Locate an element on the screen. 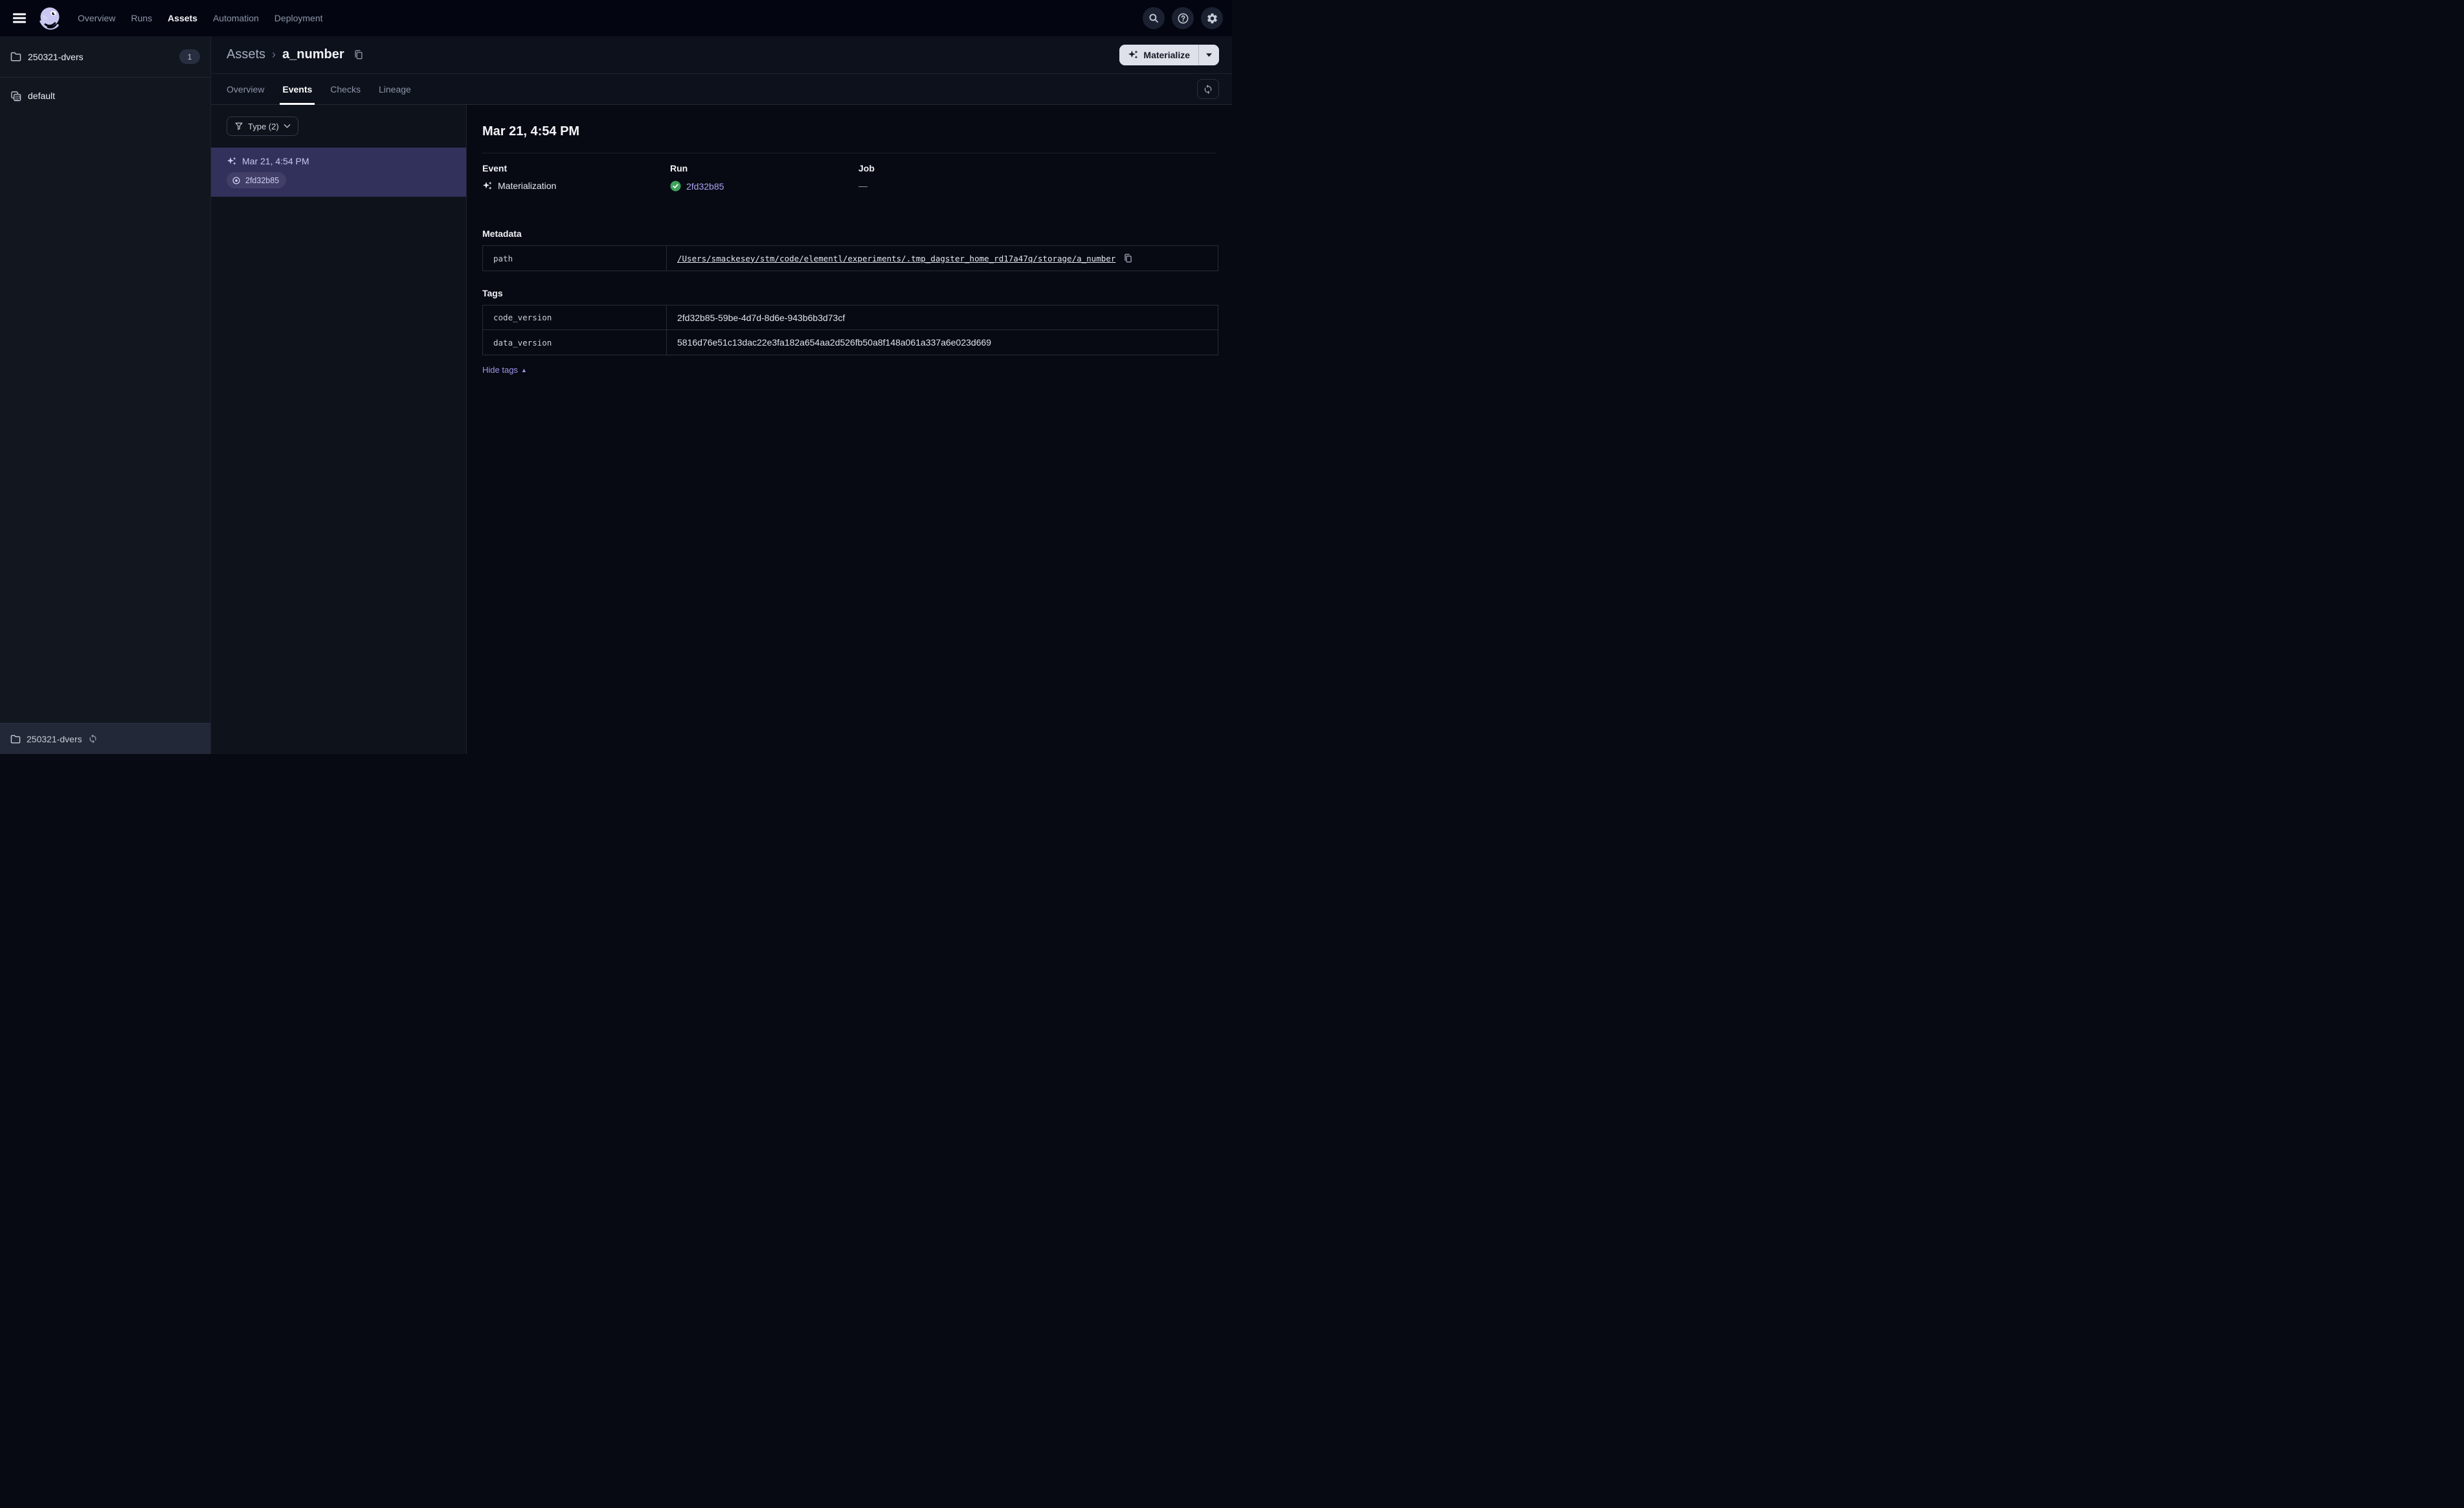 Image resolution: width=2464 pixels, height=1508 pixels. dagster-logo-icon is located at coordinates (49, 19).